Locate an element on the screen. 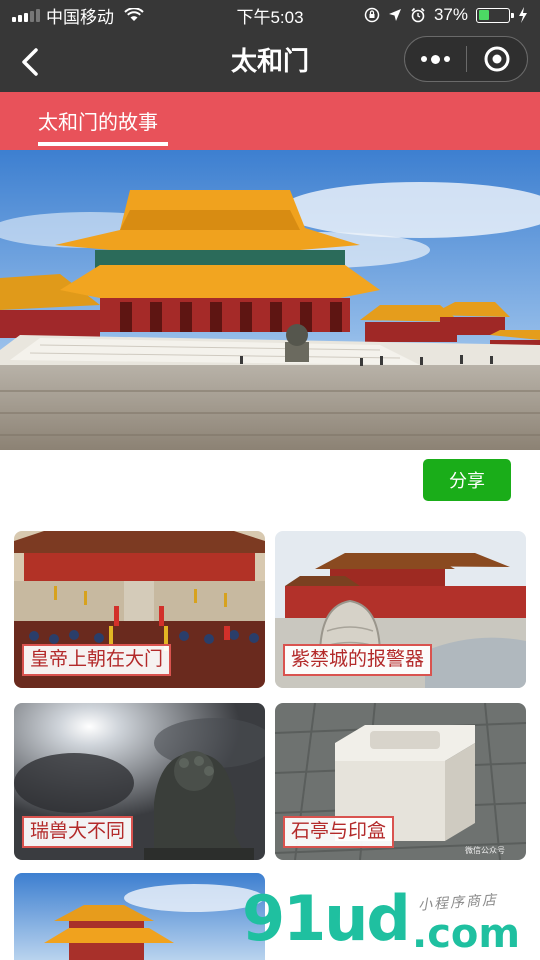 This screenshot has width=540, height=960. charging-icon is located at coordinates (523, 15).